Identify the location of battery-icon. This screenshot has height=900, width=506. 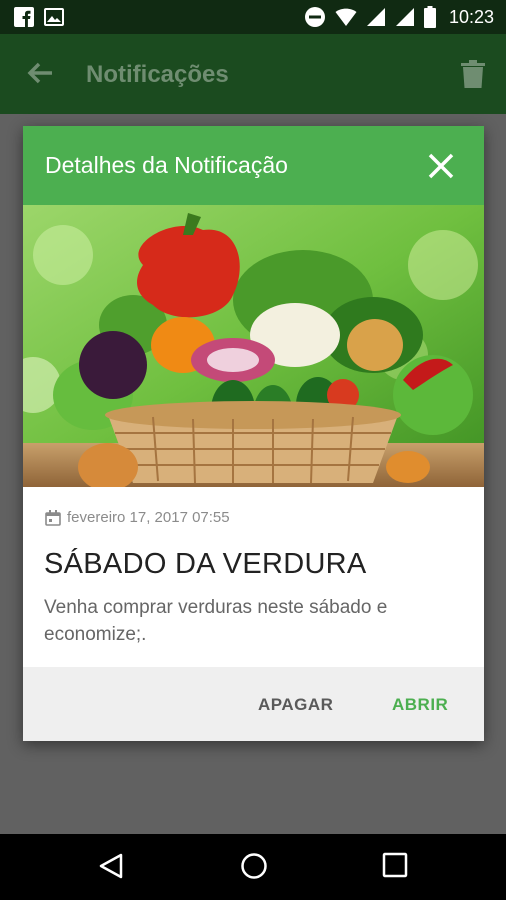
(429, 17).